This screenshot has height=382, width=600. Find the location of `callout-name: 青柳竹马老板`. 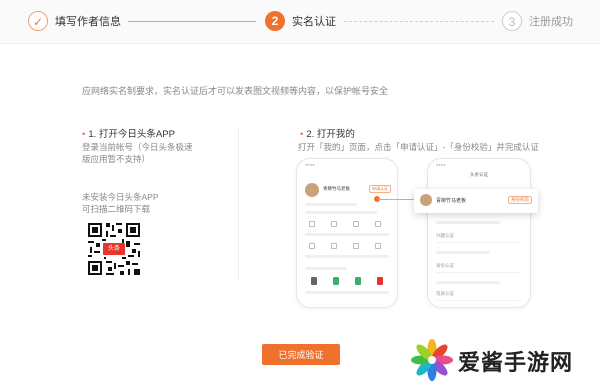

callout-name: 青柳竹马老板 is located at coordinates (451, 201).